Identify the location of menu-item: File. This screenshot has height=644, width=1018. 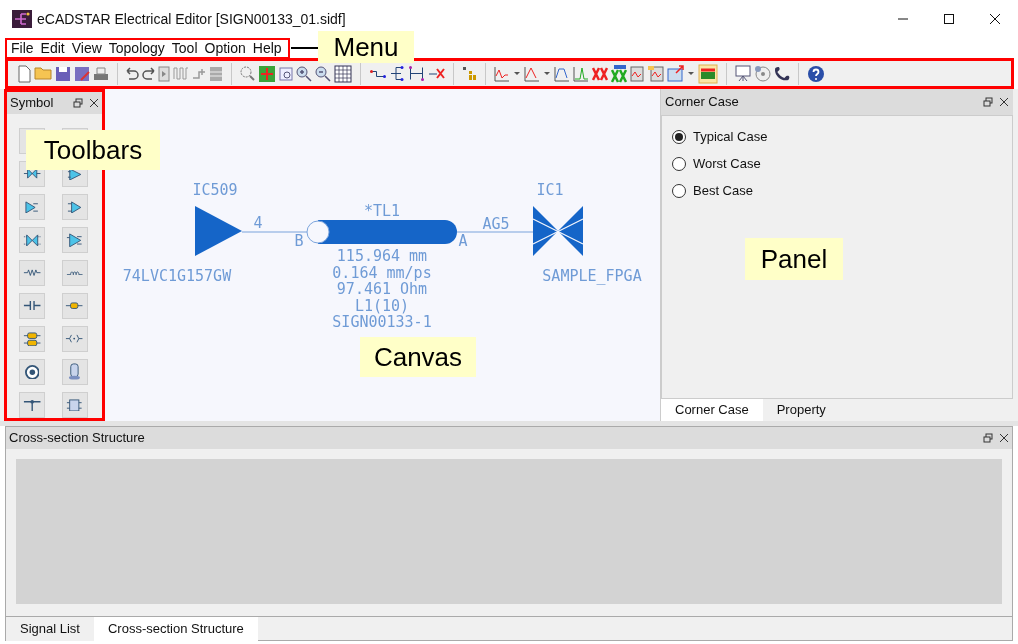
(22, 48).